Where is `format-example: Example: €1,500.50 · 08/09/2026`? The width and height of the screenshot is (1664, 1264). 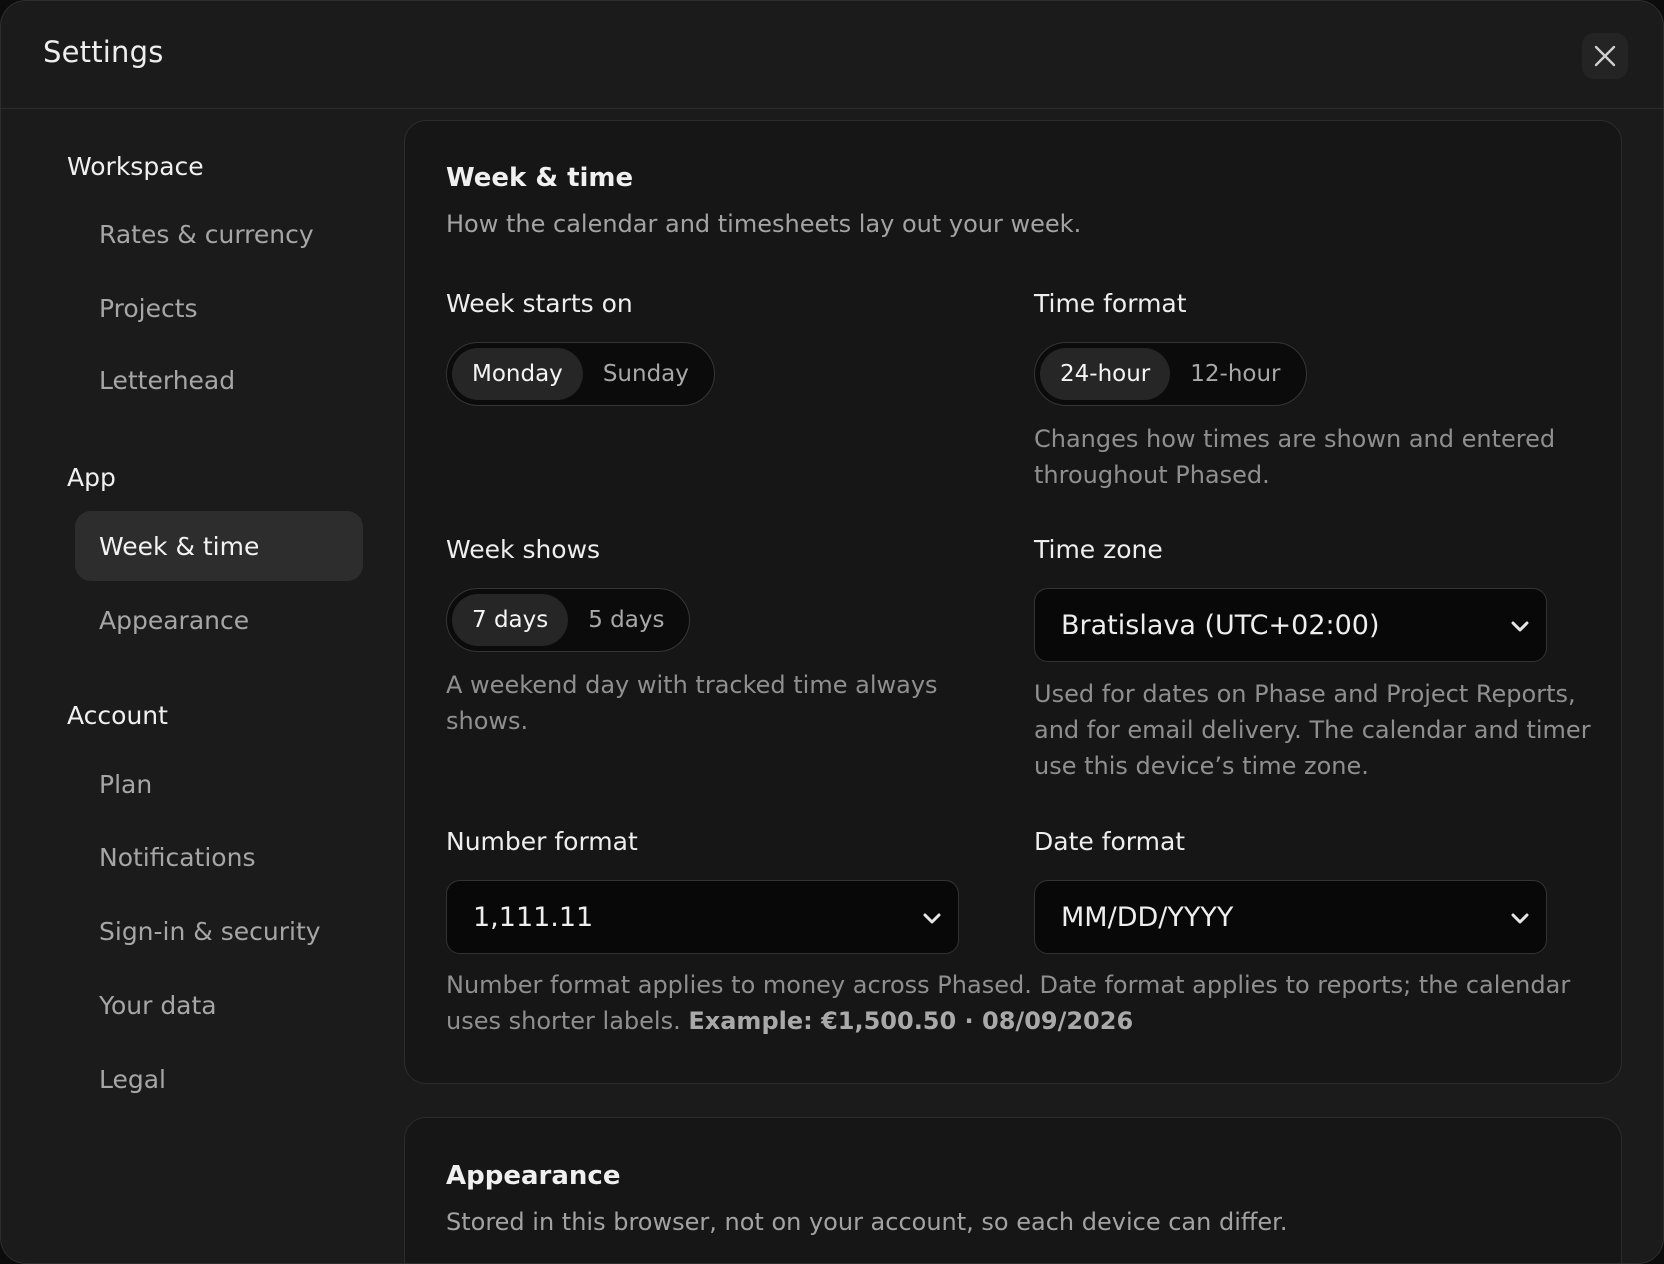
format-example: Example: €1,500.50 · 08/09/2026 is located at coordinates (911, 1021).